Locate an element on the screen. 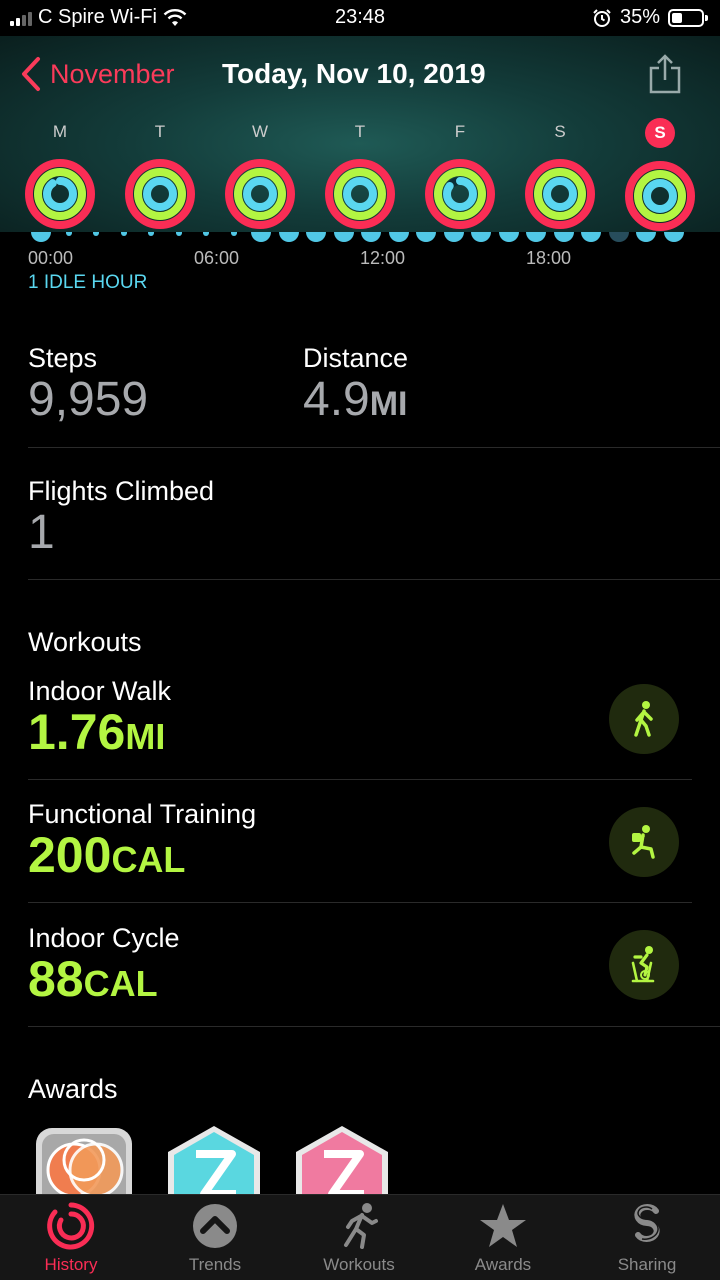 This screenshot has width=720, height=1280. flights-label: Flights Climbed is located at coordinates (121, 491).